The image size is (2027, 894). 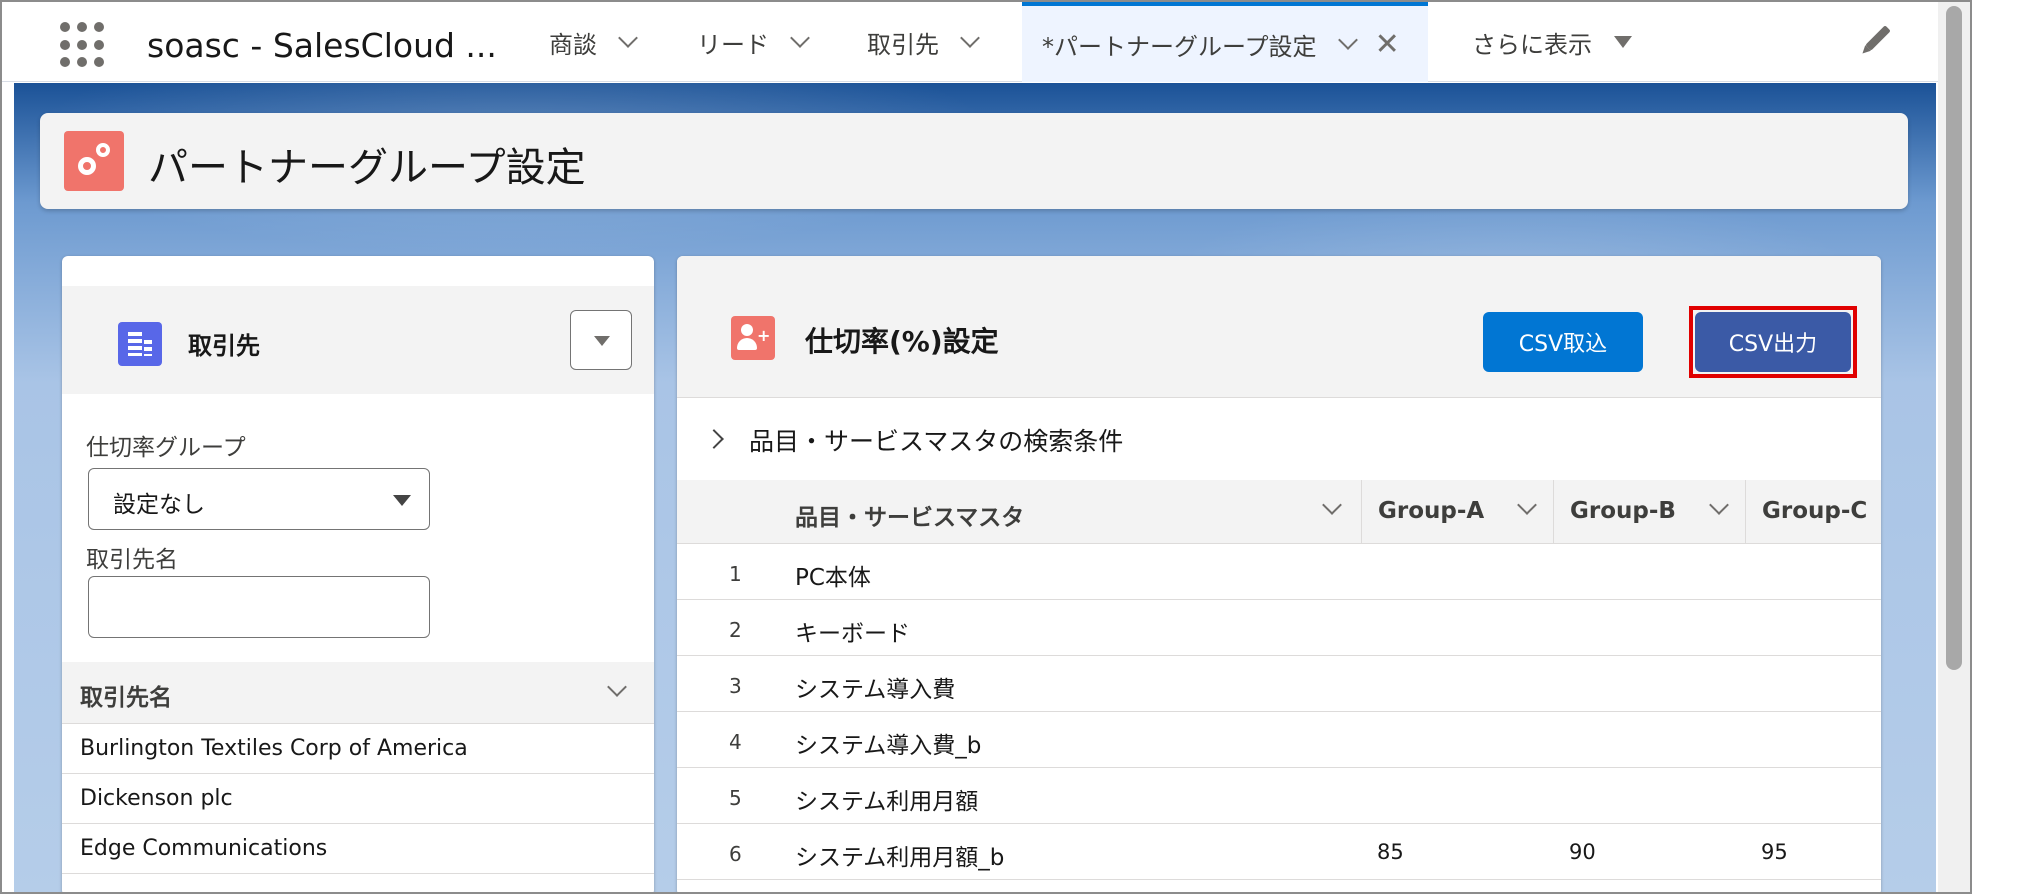 I want to click on rate-group-select: 設定なし, so click(x=259, y=499).